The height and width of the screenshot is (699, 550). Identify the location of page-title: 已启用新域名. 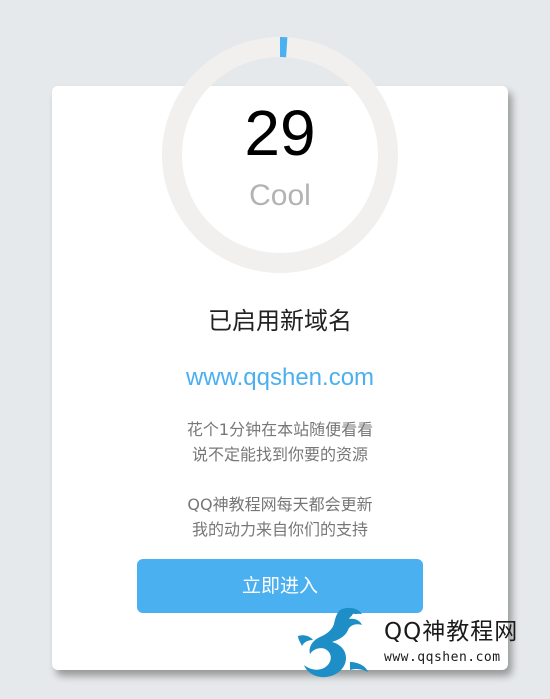
(280, 321).